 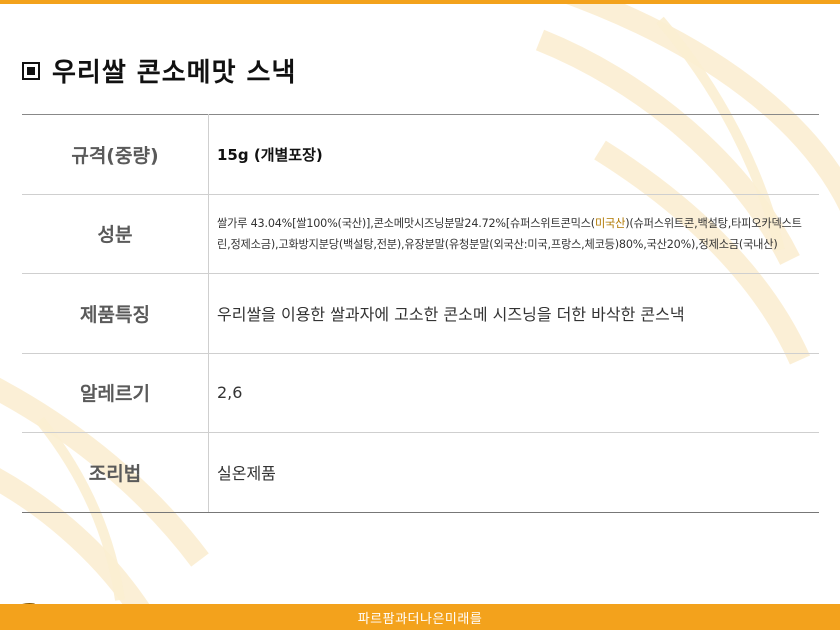 What do you see at coordinates (513, 472) in the screenshot?
I see `row-value-recipe: 실온제품` at bounding box center [513, 472].